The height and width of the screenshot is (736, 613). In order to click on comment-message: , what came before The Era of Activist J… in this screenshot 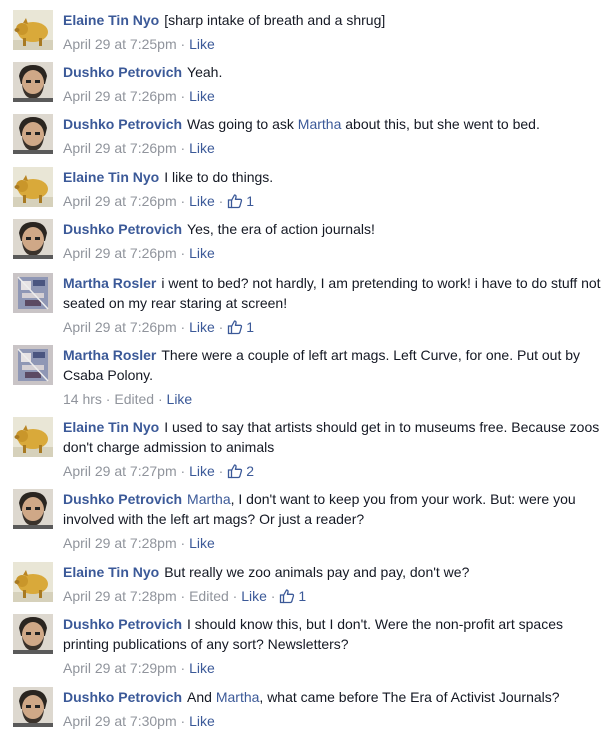, I will do `click(409, 697)`.